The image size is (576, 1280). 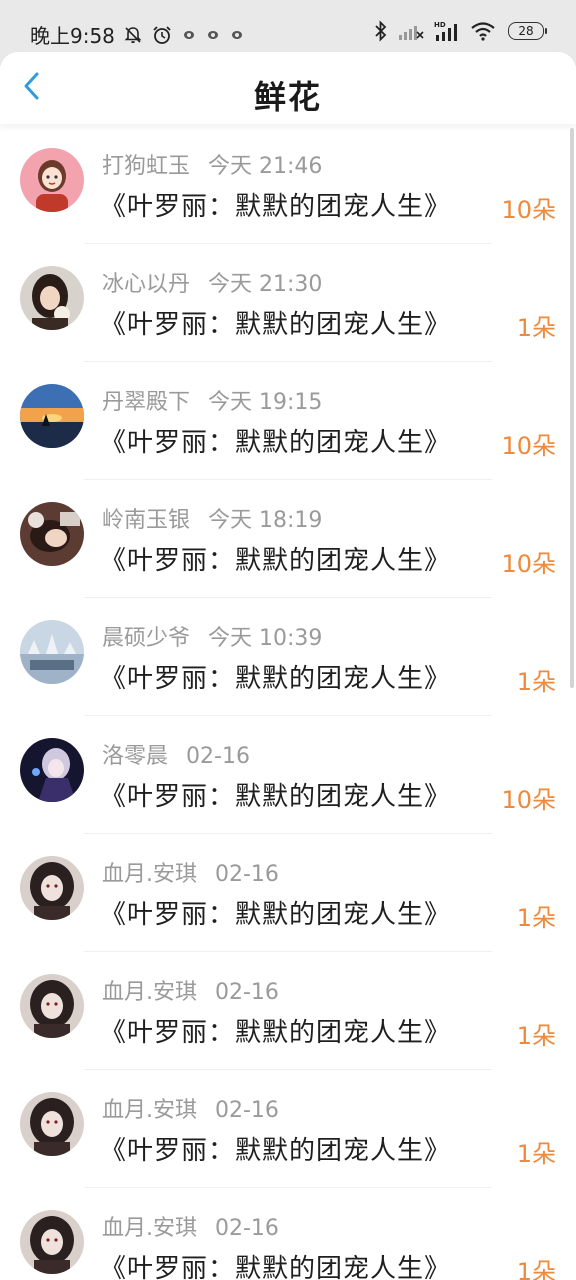 What do you see at coordinates (265, 166) in the screenshot?
I see `gift-time: 今天 21:46` at bounding box center [265, 166].